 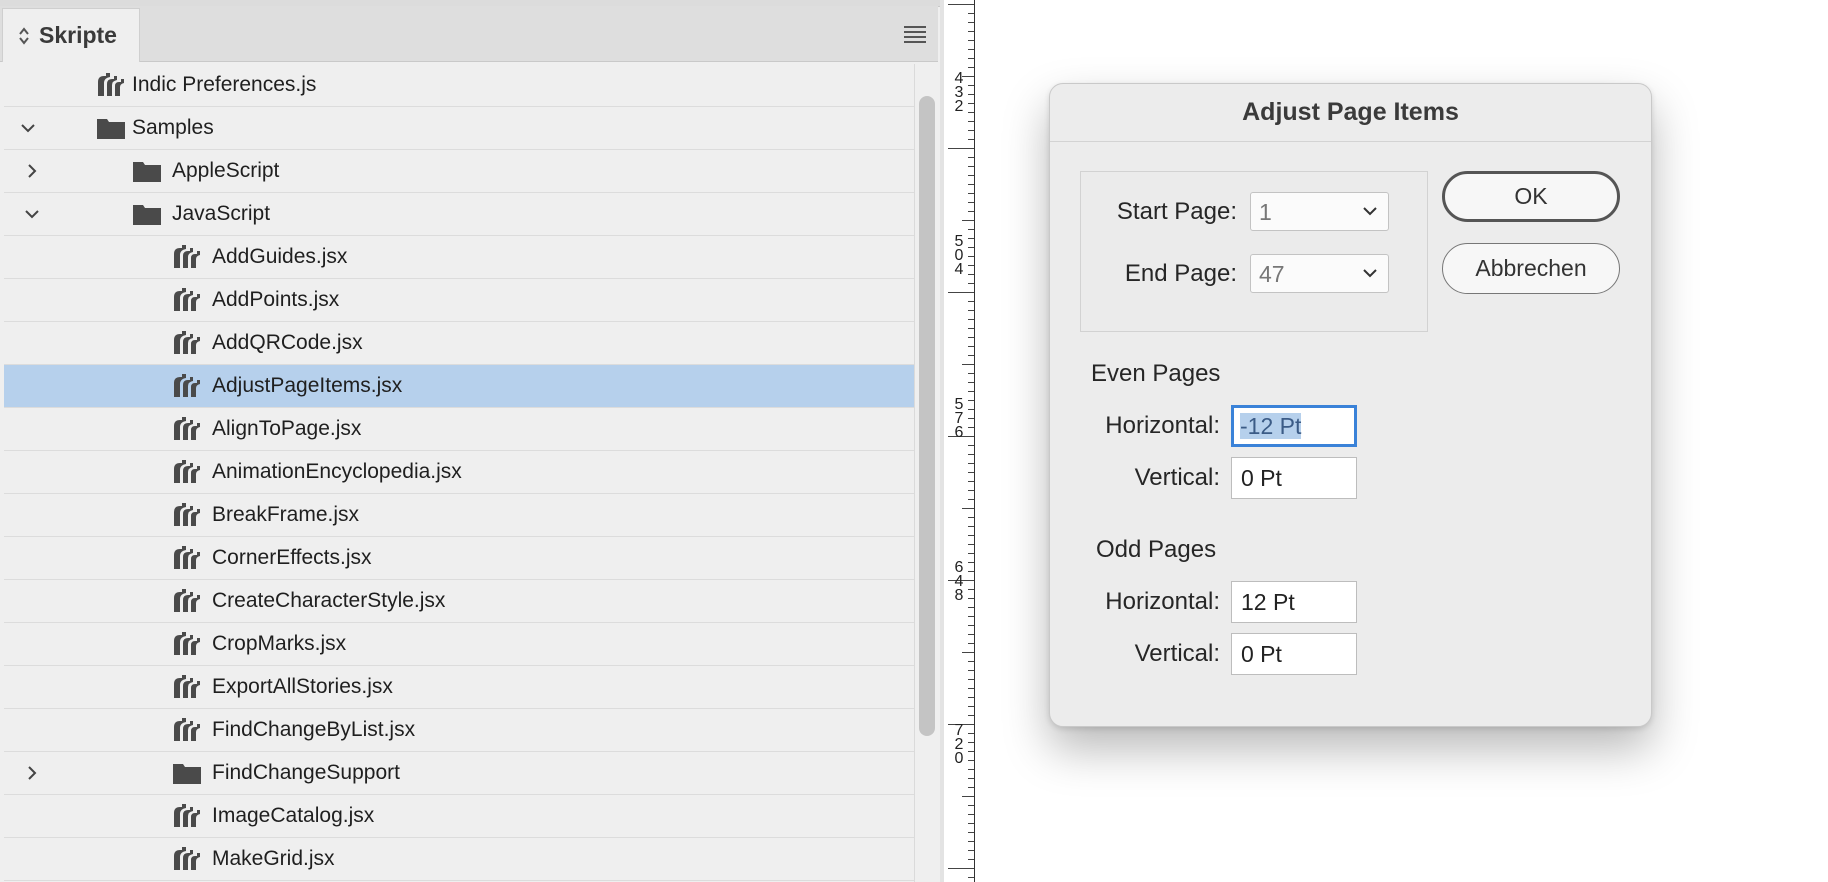 I want to click on even-horizontal-input: -12 Pt, so click(x=1294, y=426).